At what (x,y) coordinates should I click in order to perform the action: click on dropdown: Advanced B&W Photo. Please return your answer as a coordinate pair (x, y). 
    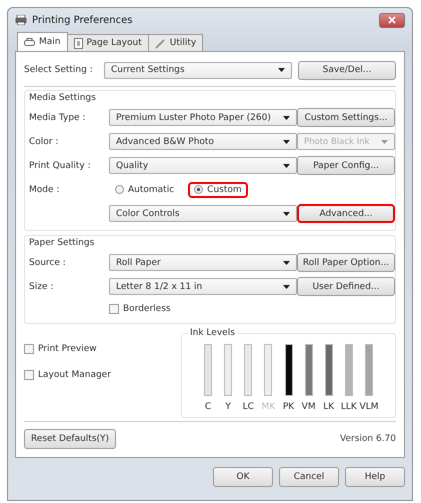
    Looking at the image, I should click on (203, 141).